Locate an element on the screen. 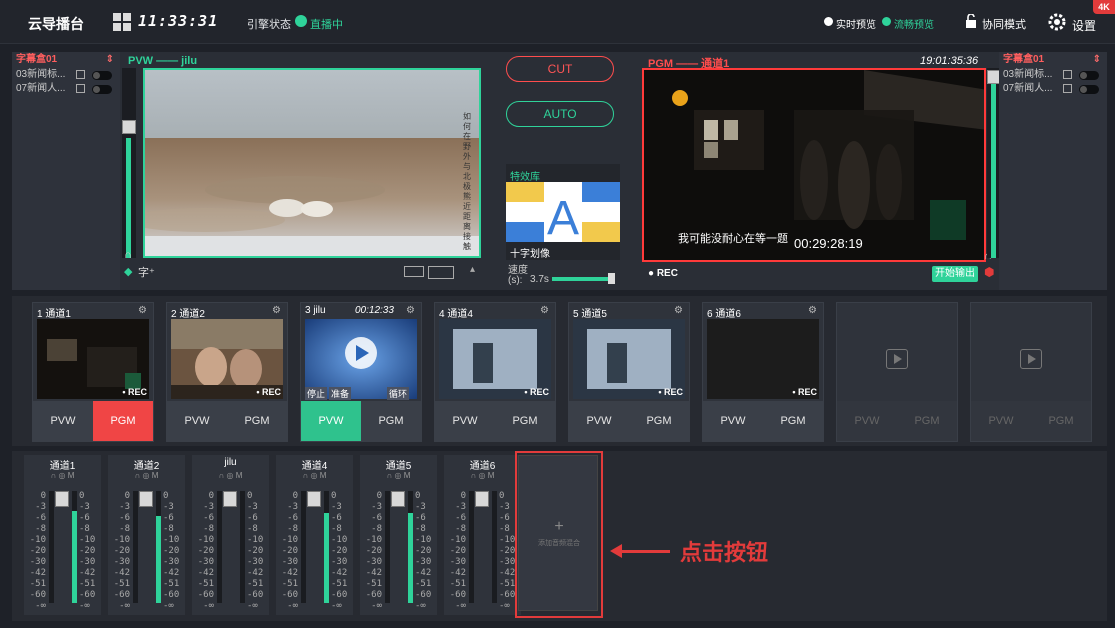 The height and width of the screenshot is (628, 1115). channel-card: 3 jilu 00:12:33 ⚙ 停止 准备 循环 PVW PGM is located at coordinates (361, 372).